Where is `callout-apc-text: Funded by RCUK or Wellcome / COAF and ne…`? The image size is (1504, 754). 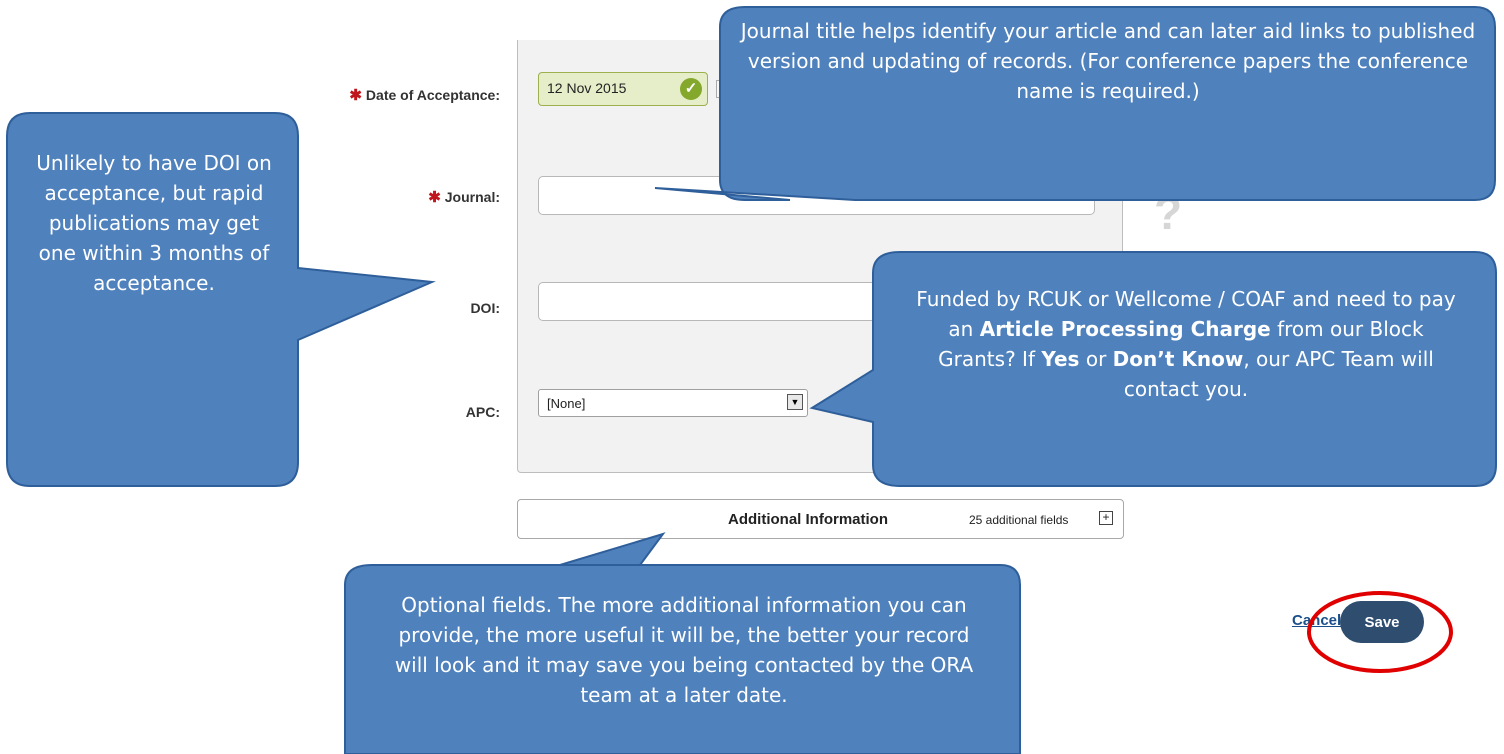 callout-apc-text: Funded by RCUK or Wellcome / COAF and ne… is located at coordinates (1186, 344).